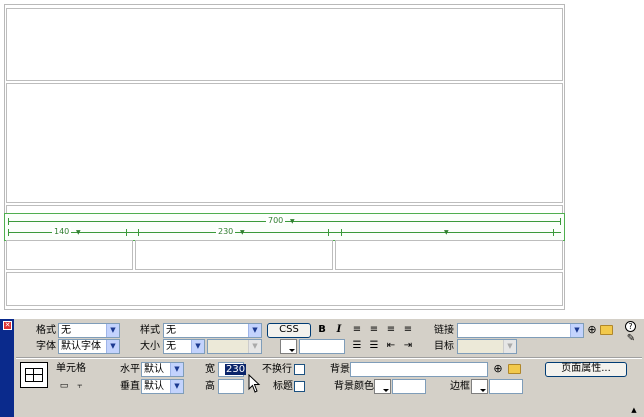 This screenshot has width=644, height=417. What do you see at coordinates (634, 410) in the screenshot?
I see `collapse-icon: ▲` at bounding box center [634, 410].